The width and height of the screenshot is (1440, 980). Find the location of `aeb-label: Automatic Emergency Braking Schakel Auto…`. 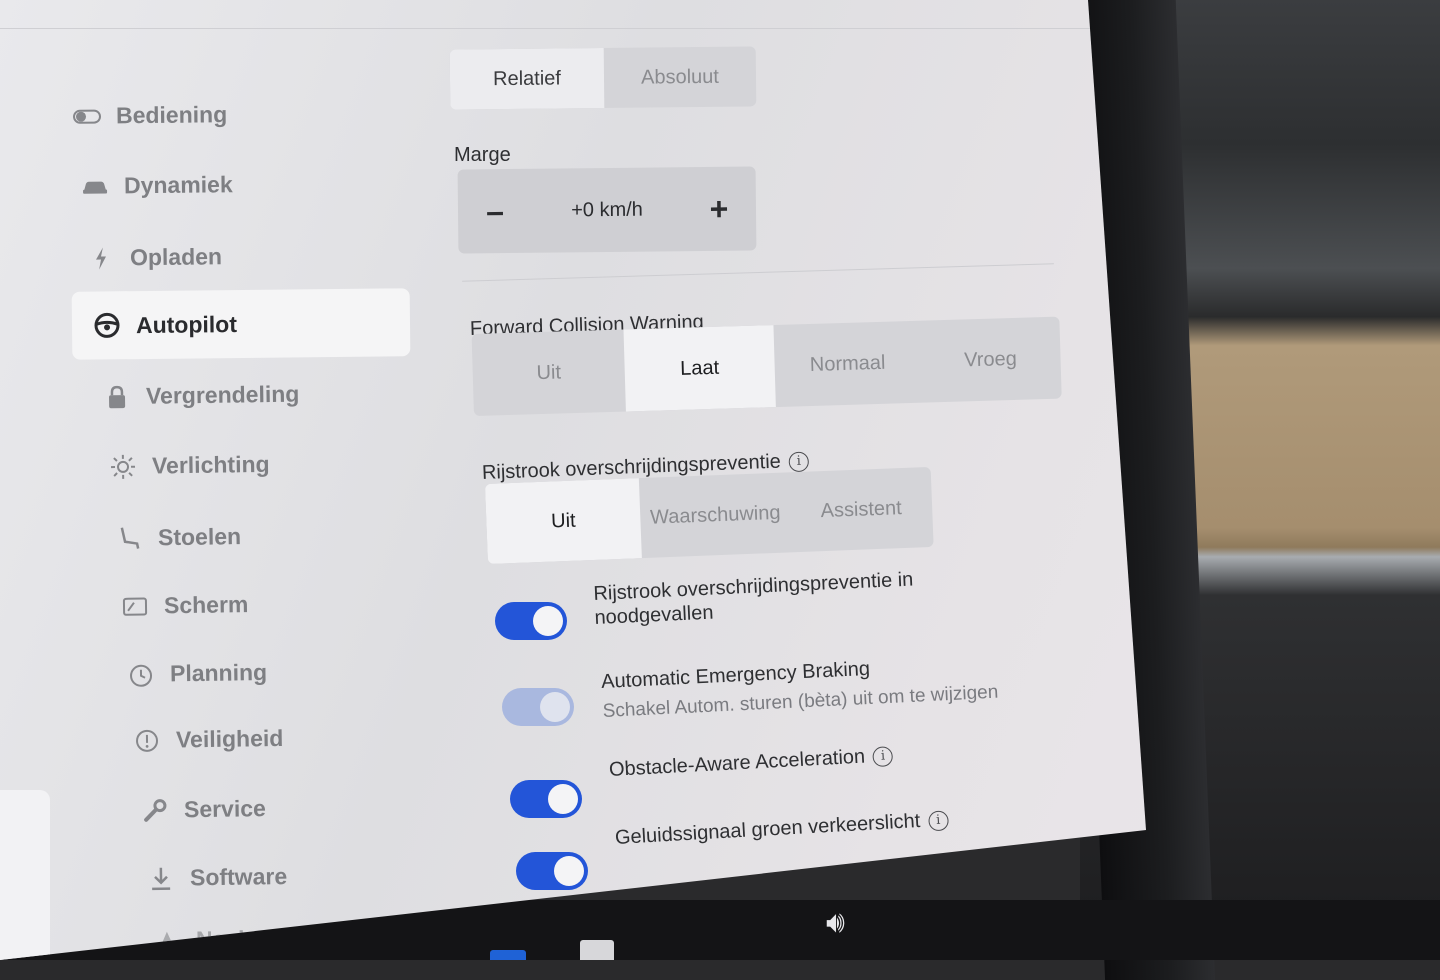

aeb-label: Automatic Emergency Braking Schakel Auto… is located at coordinates (800, 687).